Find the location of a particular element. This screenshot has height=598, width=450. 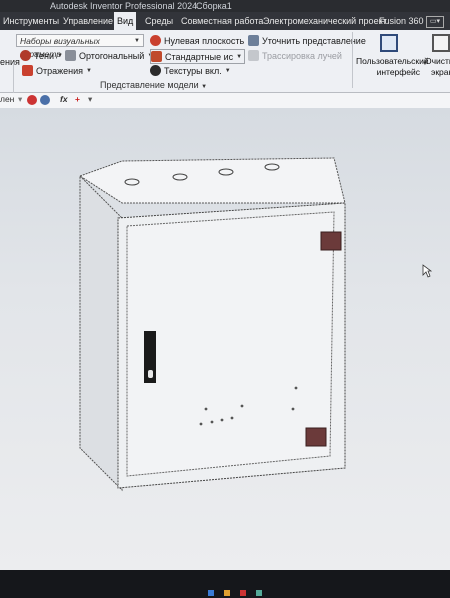

clean-screen-button: Очисти экран is located at coordinates (437, 67).